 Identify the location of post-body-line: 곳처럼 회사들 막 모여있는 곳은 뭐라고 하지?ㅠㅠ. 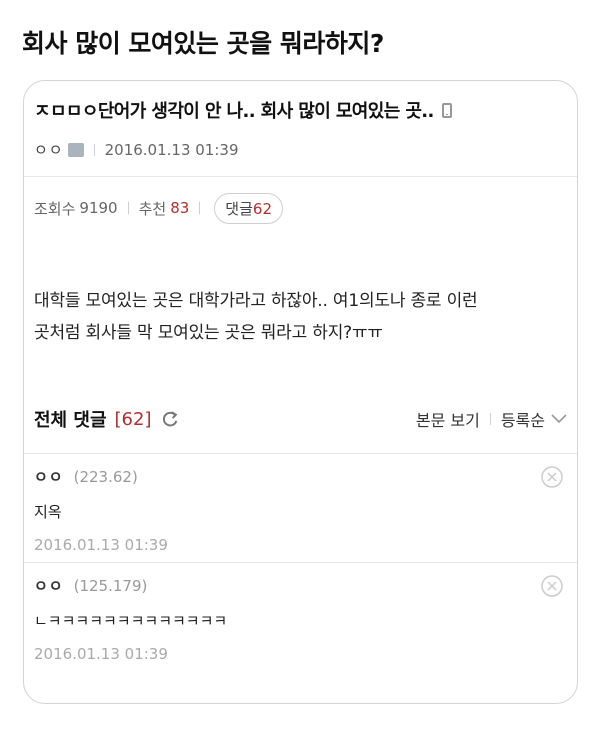
(208, 333).